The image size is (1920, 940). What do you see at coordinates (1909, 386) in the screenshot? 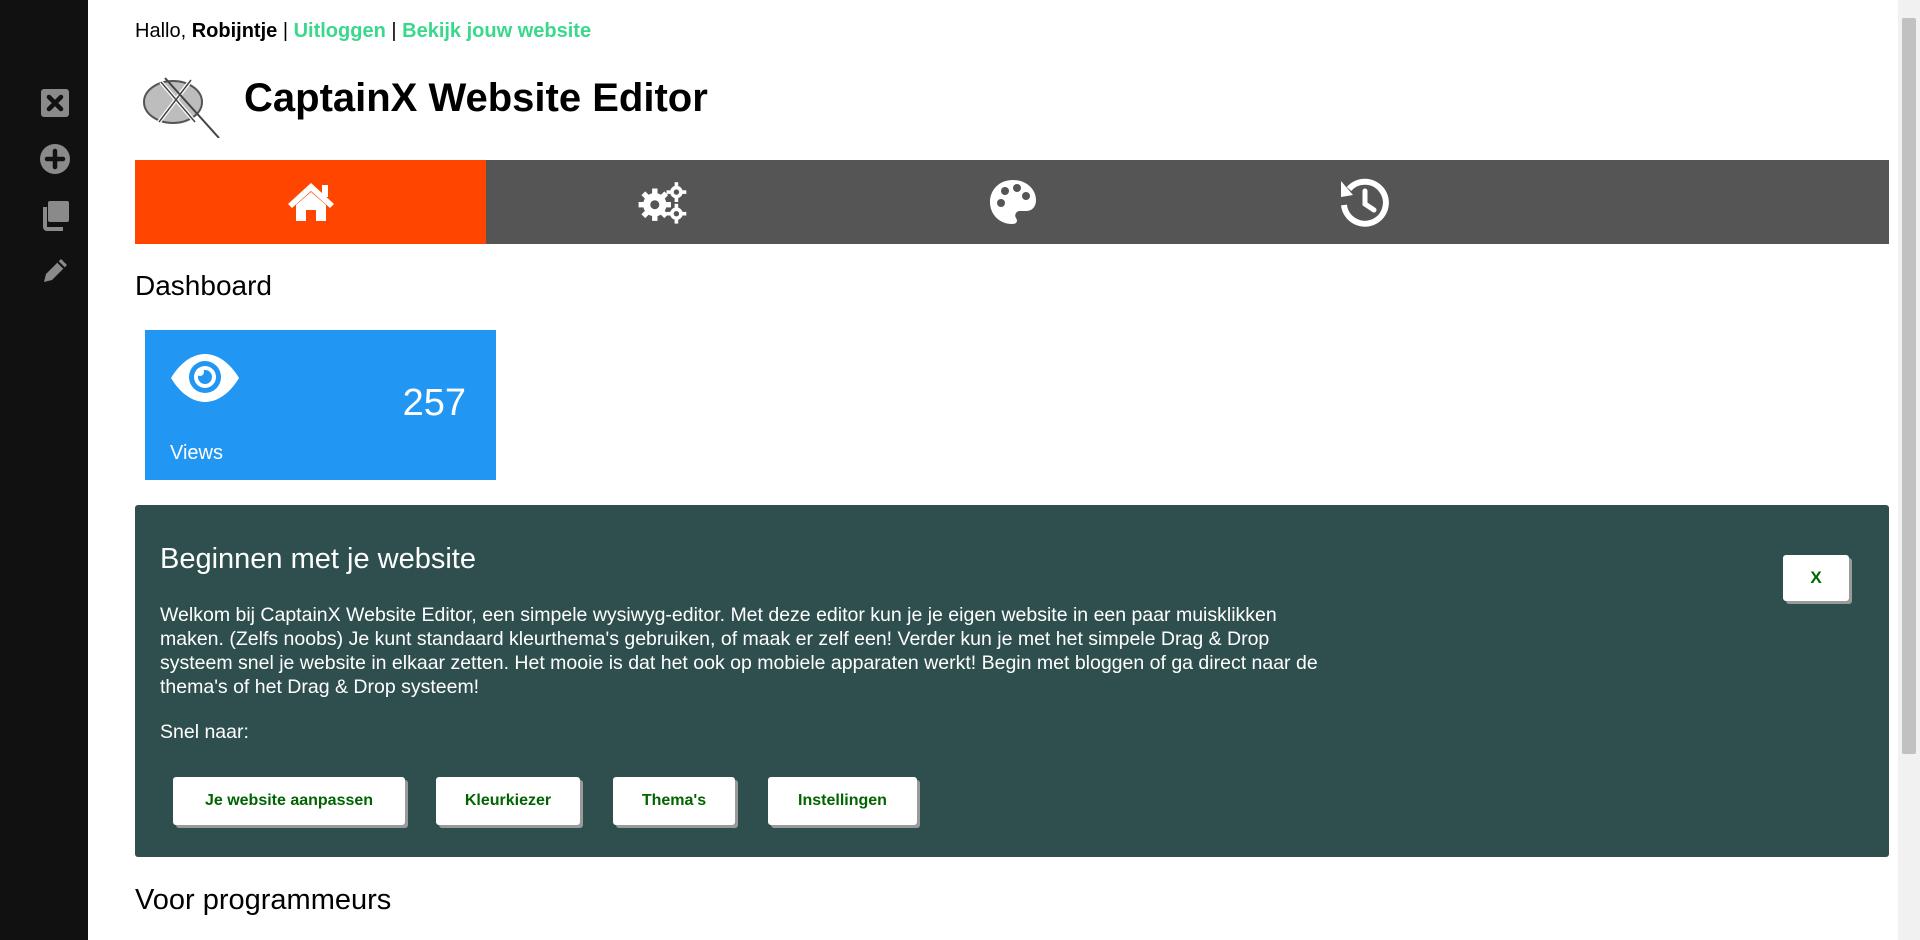
I see `scrollbar-thumb` at bounding box center [1909, 386].